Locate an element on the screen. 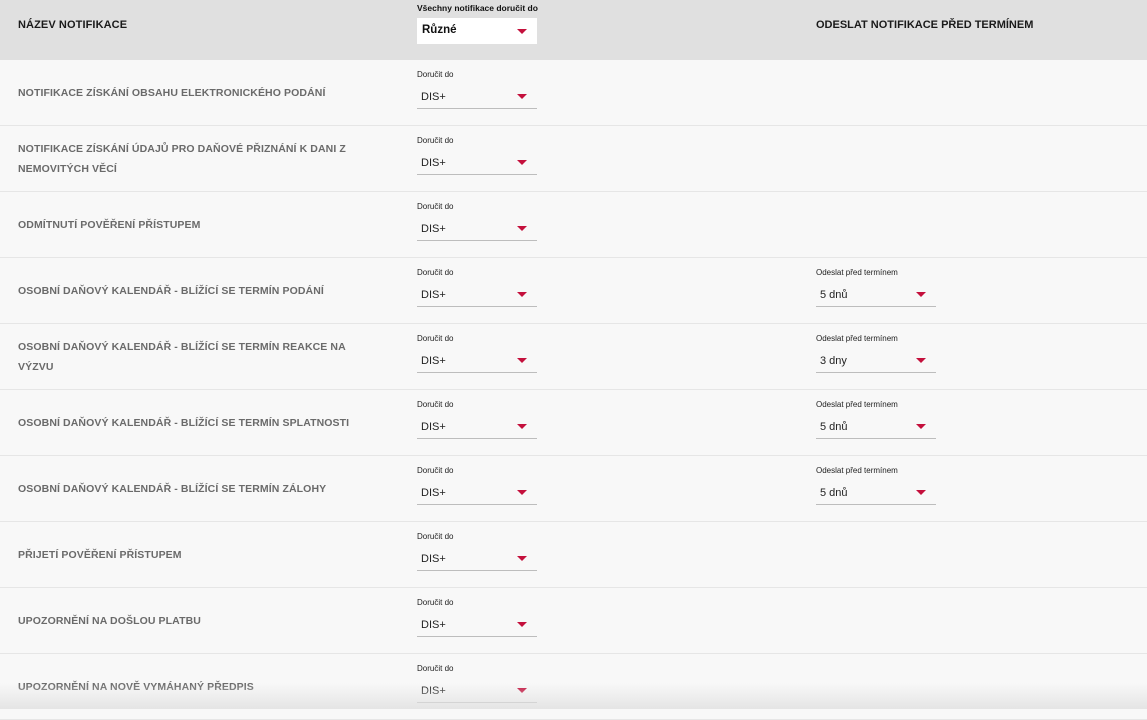 This screenshot has height=720, width=1147. all-deliver-label: Všechny notifikace doručit do is located at coordinates (477, 8).